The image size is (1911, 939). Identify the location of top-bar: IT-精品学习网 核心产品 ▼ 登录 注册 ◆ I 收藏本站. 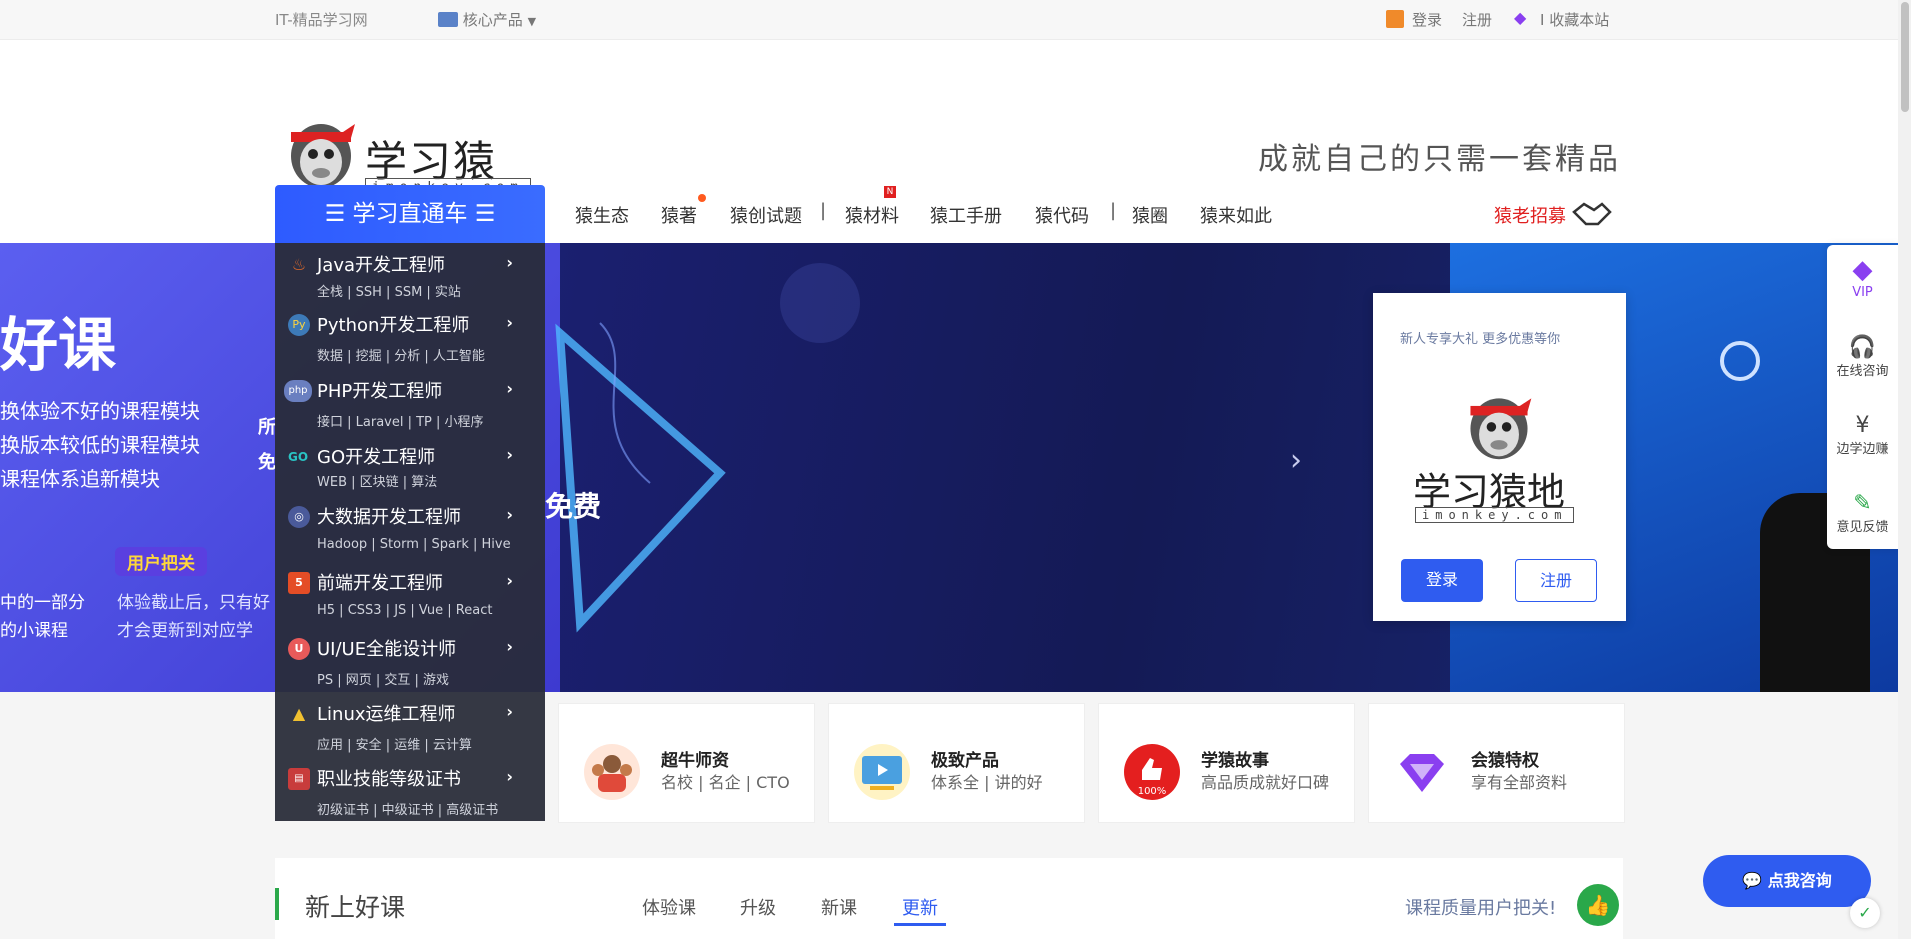
(949, 20).